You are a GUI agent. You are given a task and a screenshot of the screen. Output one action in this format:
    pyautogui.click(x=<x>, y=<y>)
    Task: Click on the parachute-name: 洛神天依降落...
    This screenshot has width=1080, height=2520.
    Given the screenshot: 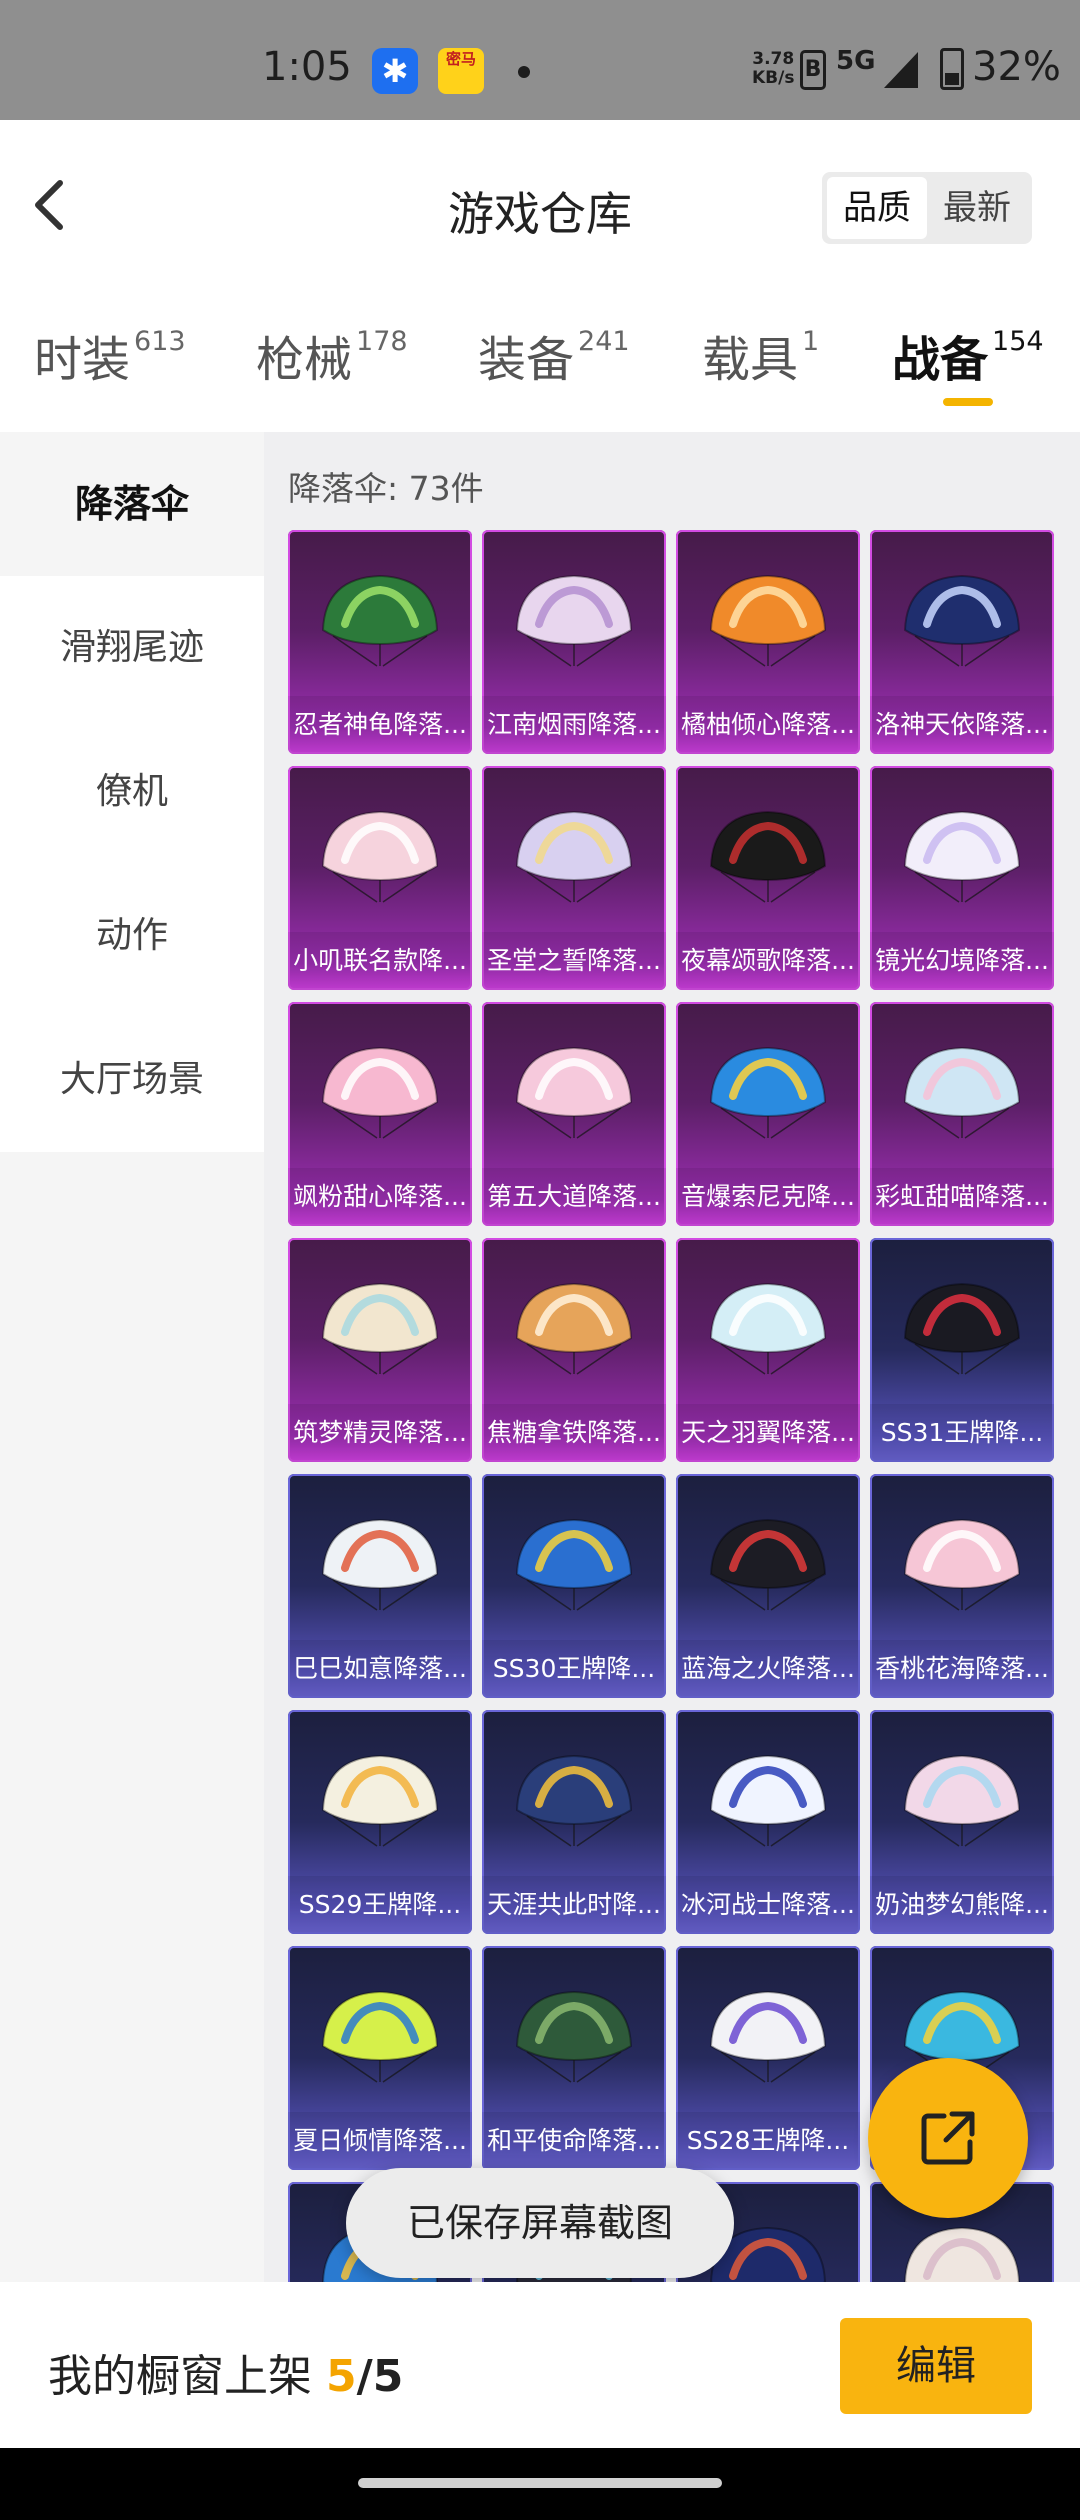 What is the action you would take?
    pyautogui.click(x=962, y=725)
    